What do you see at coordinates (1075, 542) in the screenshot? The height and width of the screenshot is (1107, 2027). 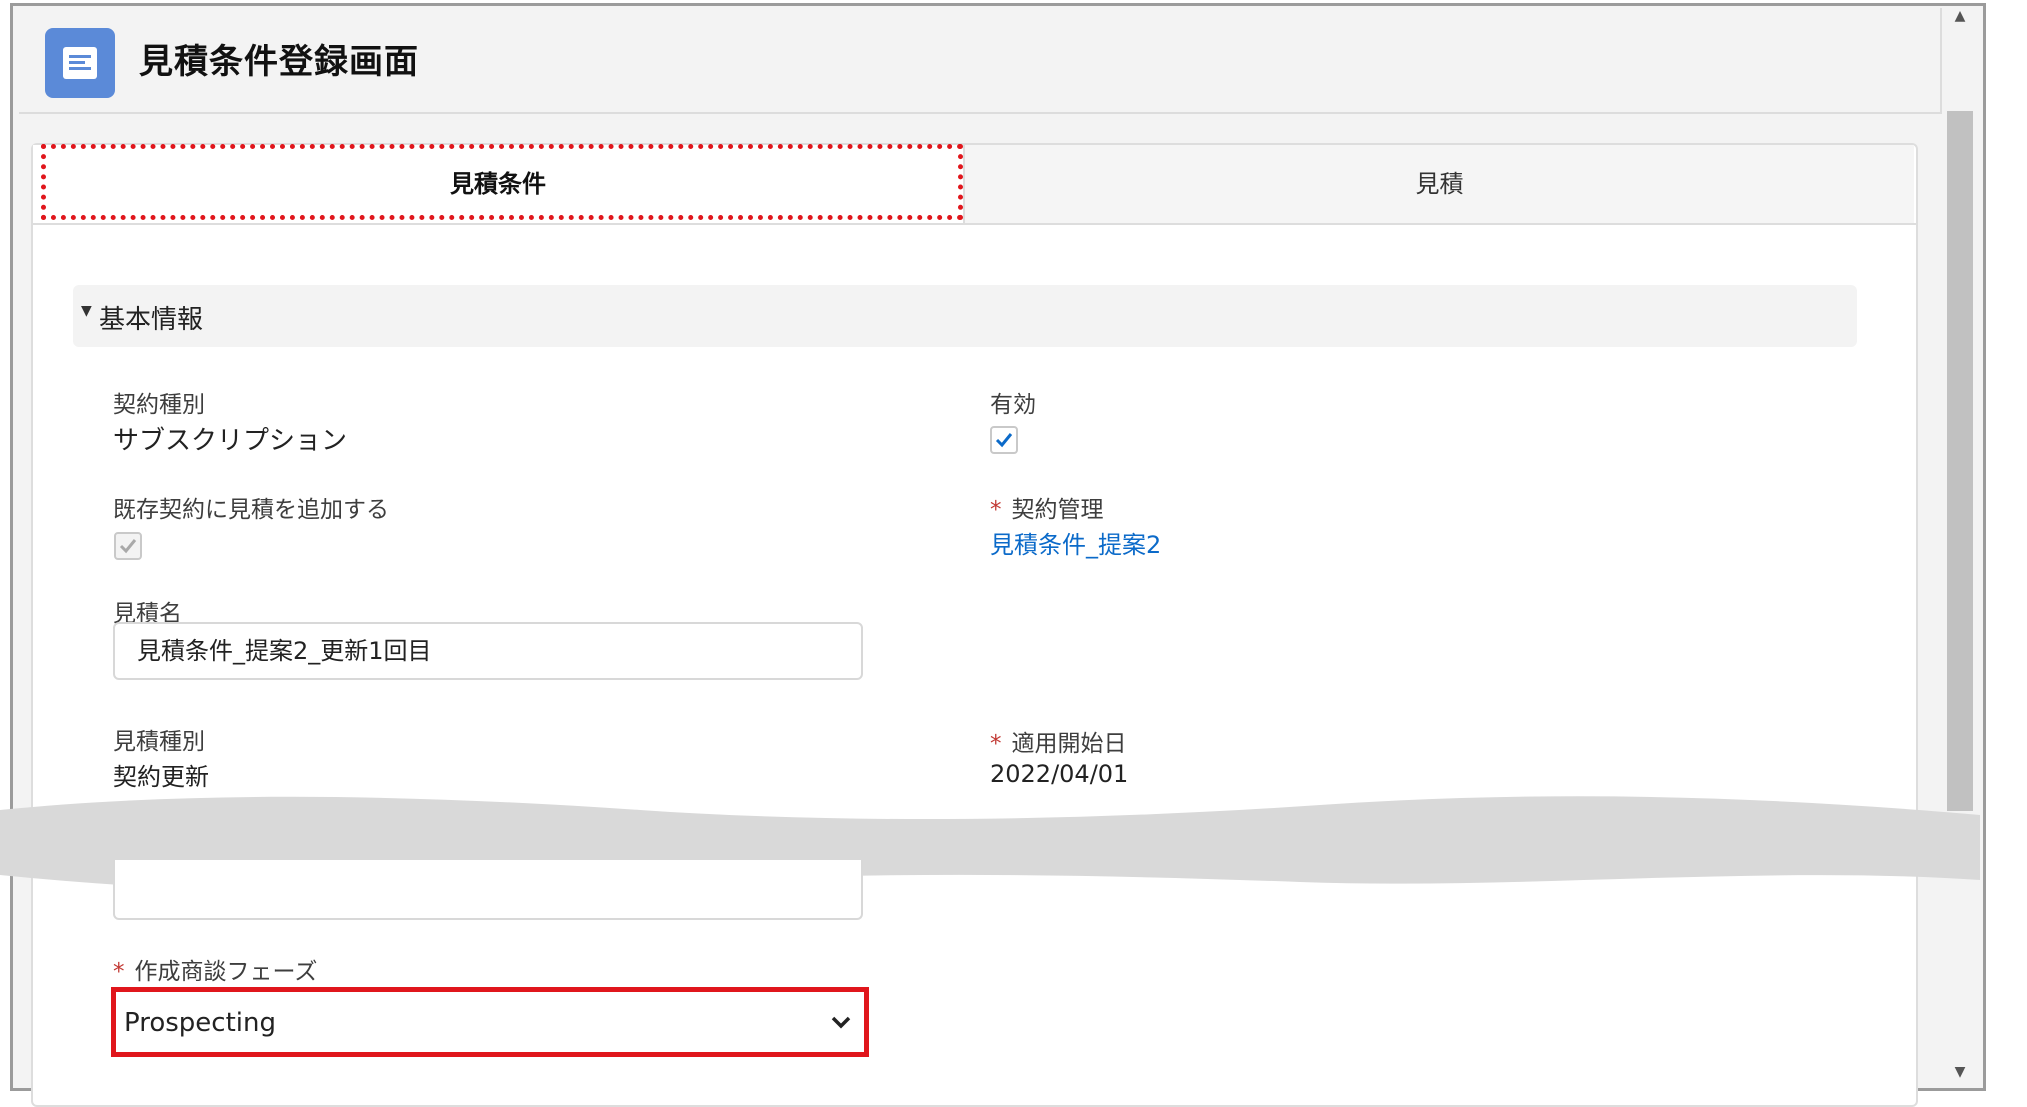 I see `contract-mgmt-link: 見積条件_提案2` at bounding box center [1075, 542].